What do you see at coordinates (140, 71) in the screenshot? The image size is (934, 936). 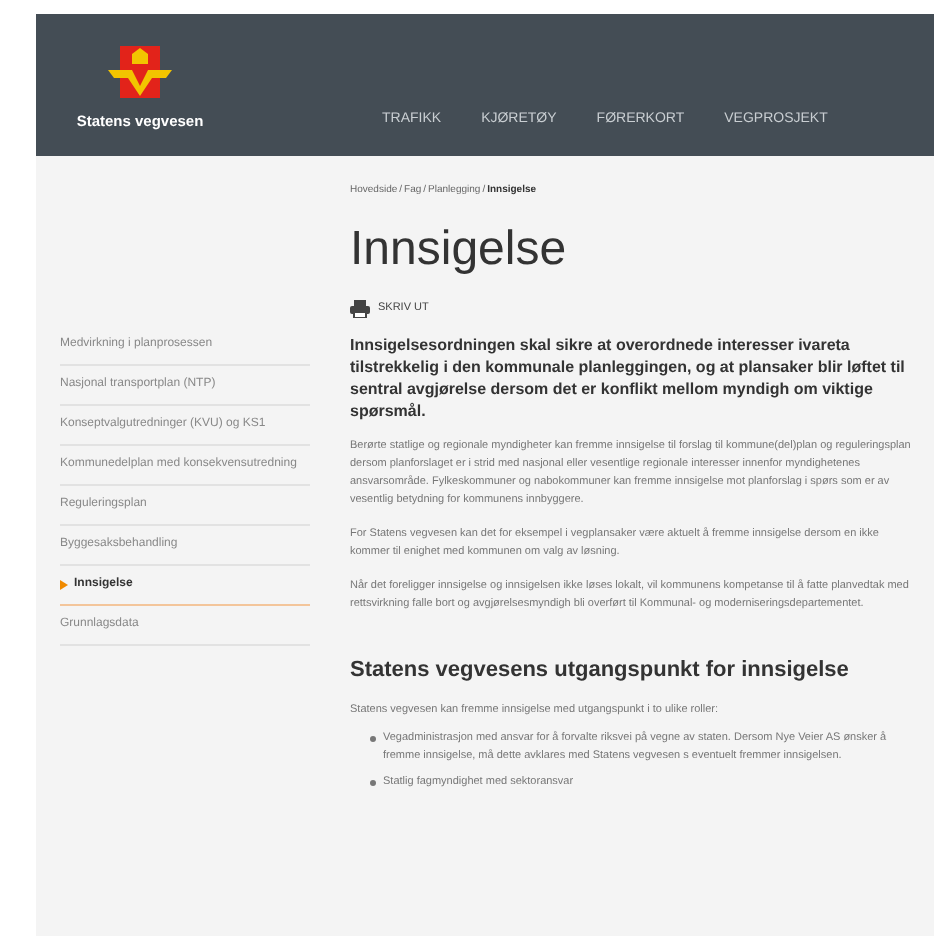 I see `logo-icon` at bounding box center [140, 71].